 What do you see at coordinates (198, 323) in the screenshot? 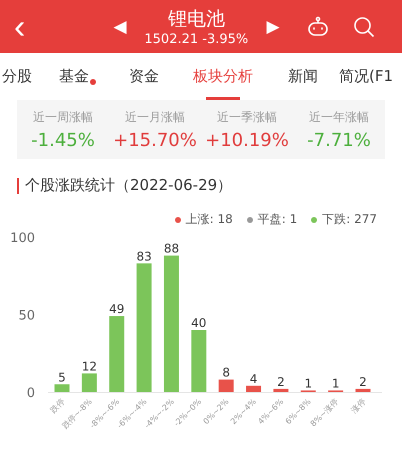
I see `value-label: 40` at bounding box center [198, 323].